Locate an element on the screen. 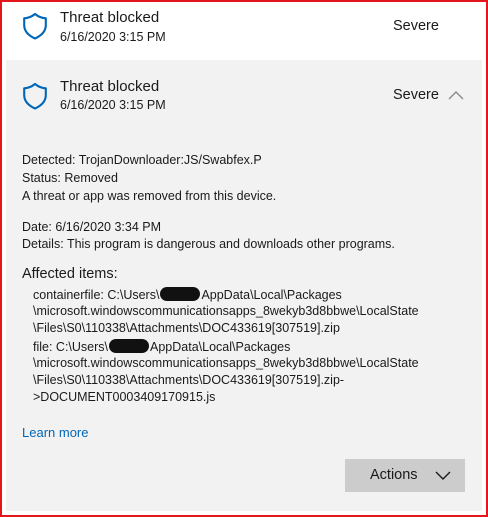  chevron-down-icon is located at coordinates (443, 475).